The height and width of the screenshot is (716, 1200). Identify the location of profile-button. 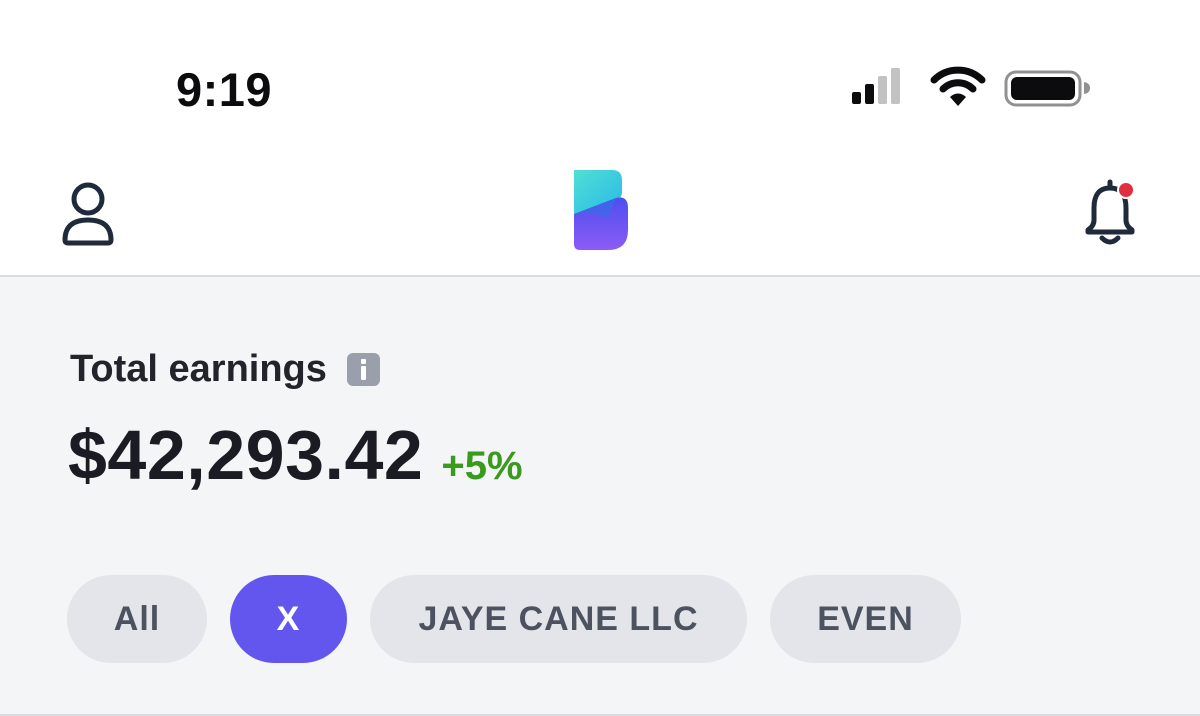
(88, 214).